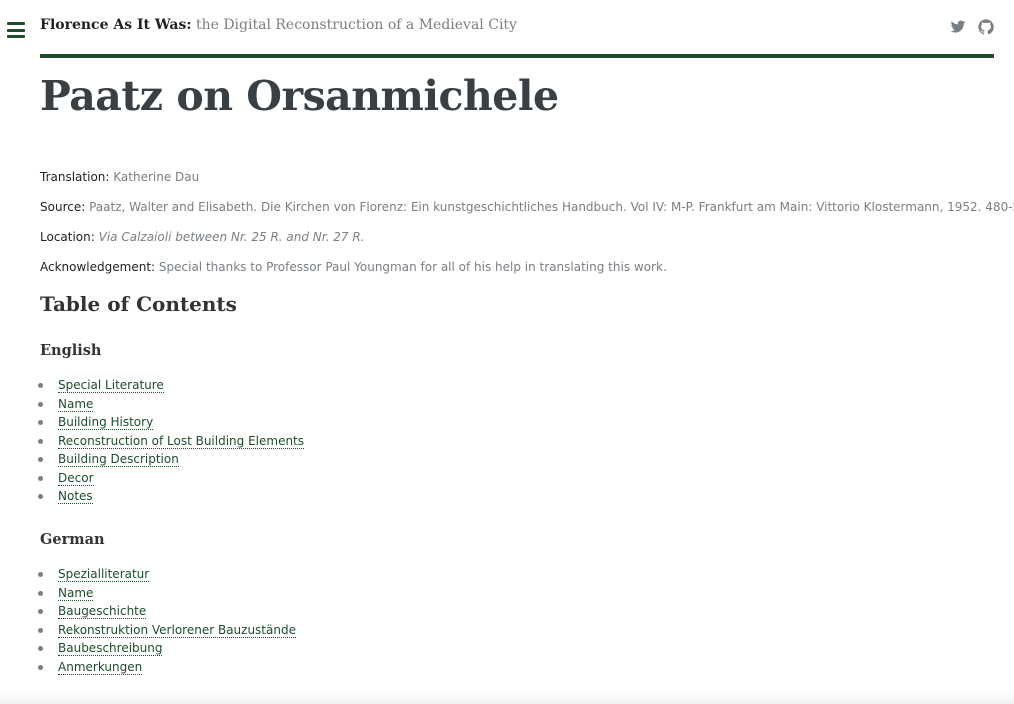  What do you see at coordinates (972, 27) in the screenshot?
I see `social-links` at bounding box center [972, 27].